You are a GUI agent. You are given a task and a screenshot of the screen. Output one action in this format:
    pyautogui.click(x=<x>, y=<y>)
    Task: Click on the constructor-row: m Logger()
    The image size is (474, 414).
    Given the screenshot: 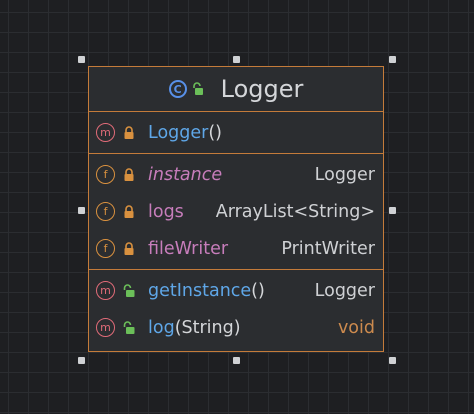 What is the action you would take?
    pyautogui.click(x=236, y=132)
    